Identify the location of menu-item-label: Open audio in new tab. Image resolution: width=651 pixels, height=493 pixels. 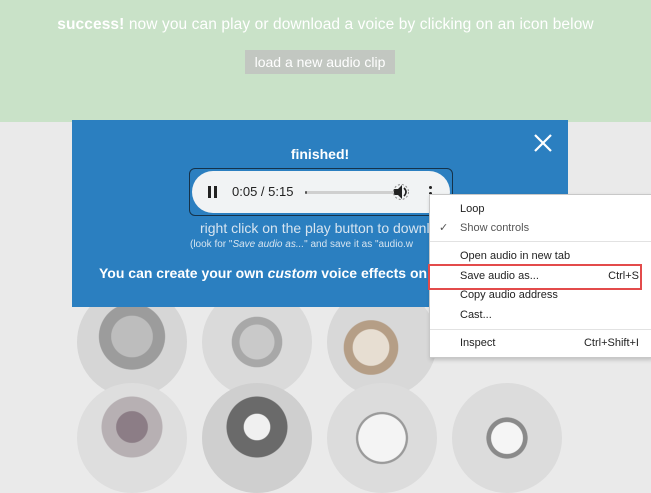
(515, 256).